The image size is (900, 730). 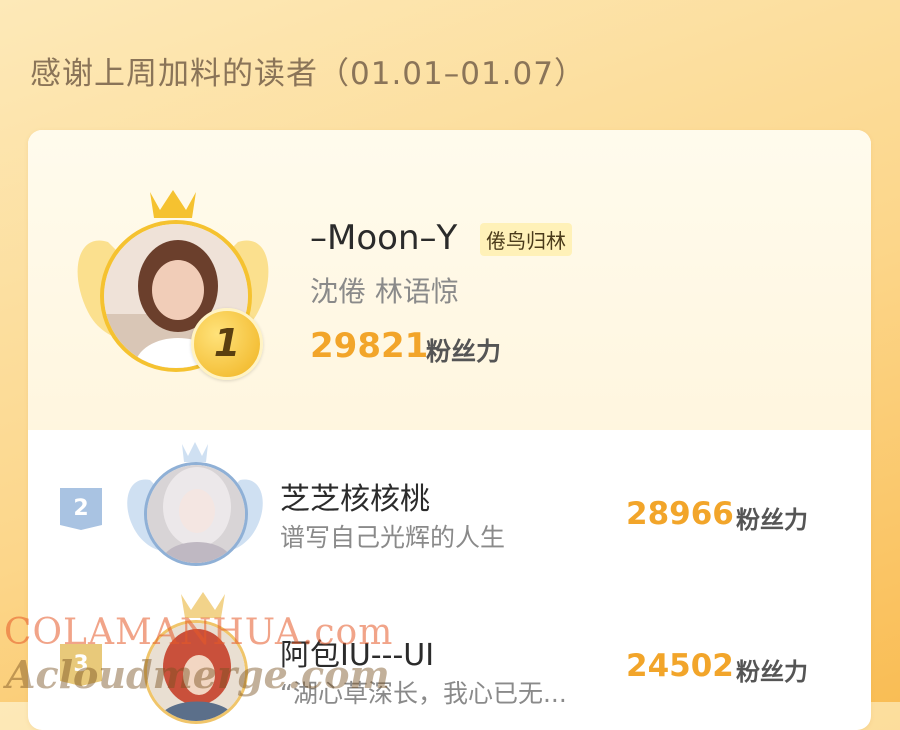 I want to click on rank-2-badge: 2, so click(x=81, y=509).